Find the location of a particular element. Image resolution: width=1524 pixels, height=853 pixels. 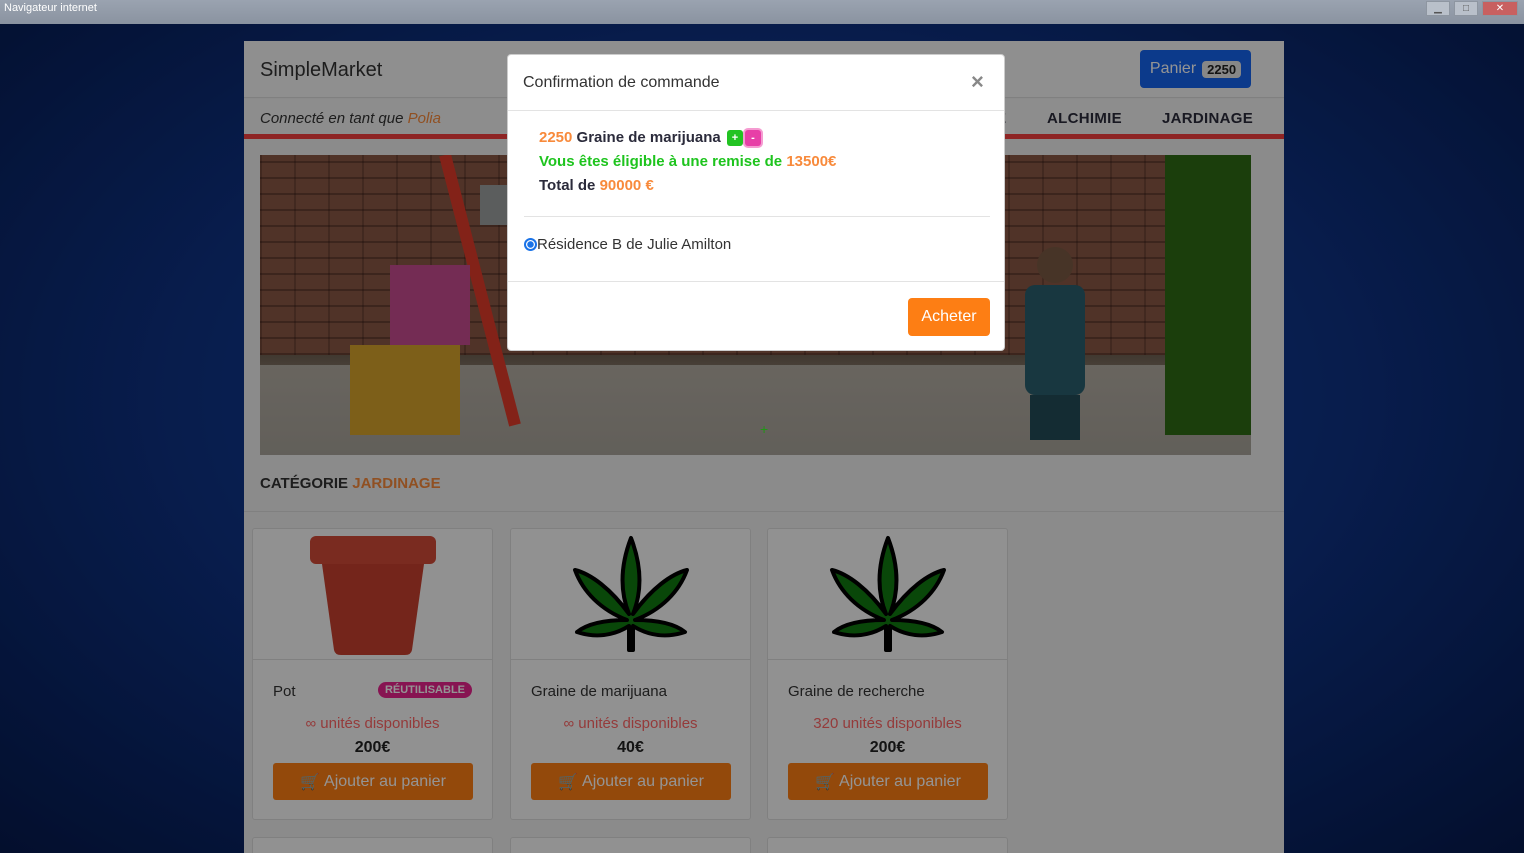

close-icon: × is located at coordinates (977, 82).